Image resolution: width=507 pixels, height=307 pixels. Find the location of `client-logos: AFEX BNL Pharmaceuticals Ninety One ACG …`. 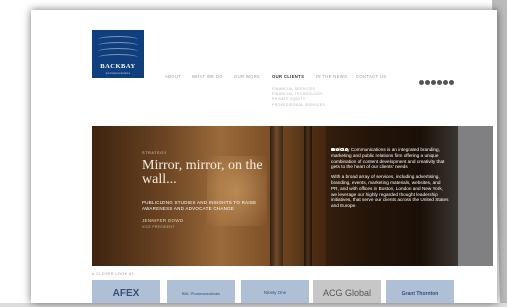

client-logos: AFEX BNL Pharmaceuticals Ninety One ACG … is located at coordinates (292, 291).